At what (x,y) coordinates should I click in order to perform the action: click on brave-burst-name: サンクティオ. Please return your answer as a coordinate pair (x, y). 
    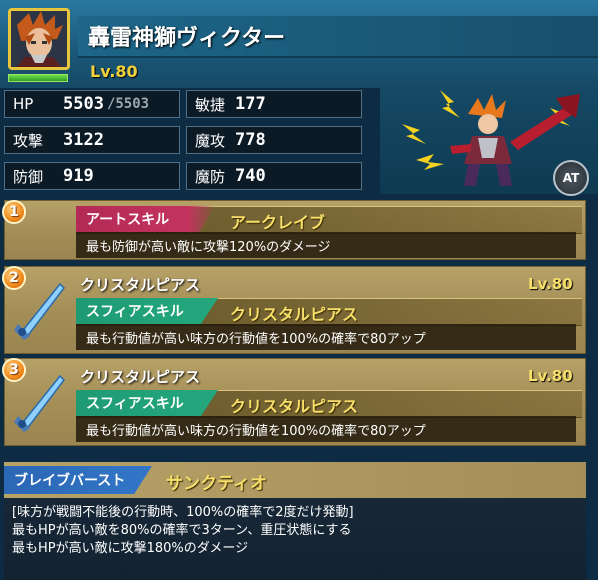
    Looking at the image, I should click on (216, 484).